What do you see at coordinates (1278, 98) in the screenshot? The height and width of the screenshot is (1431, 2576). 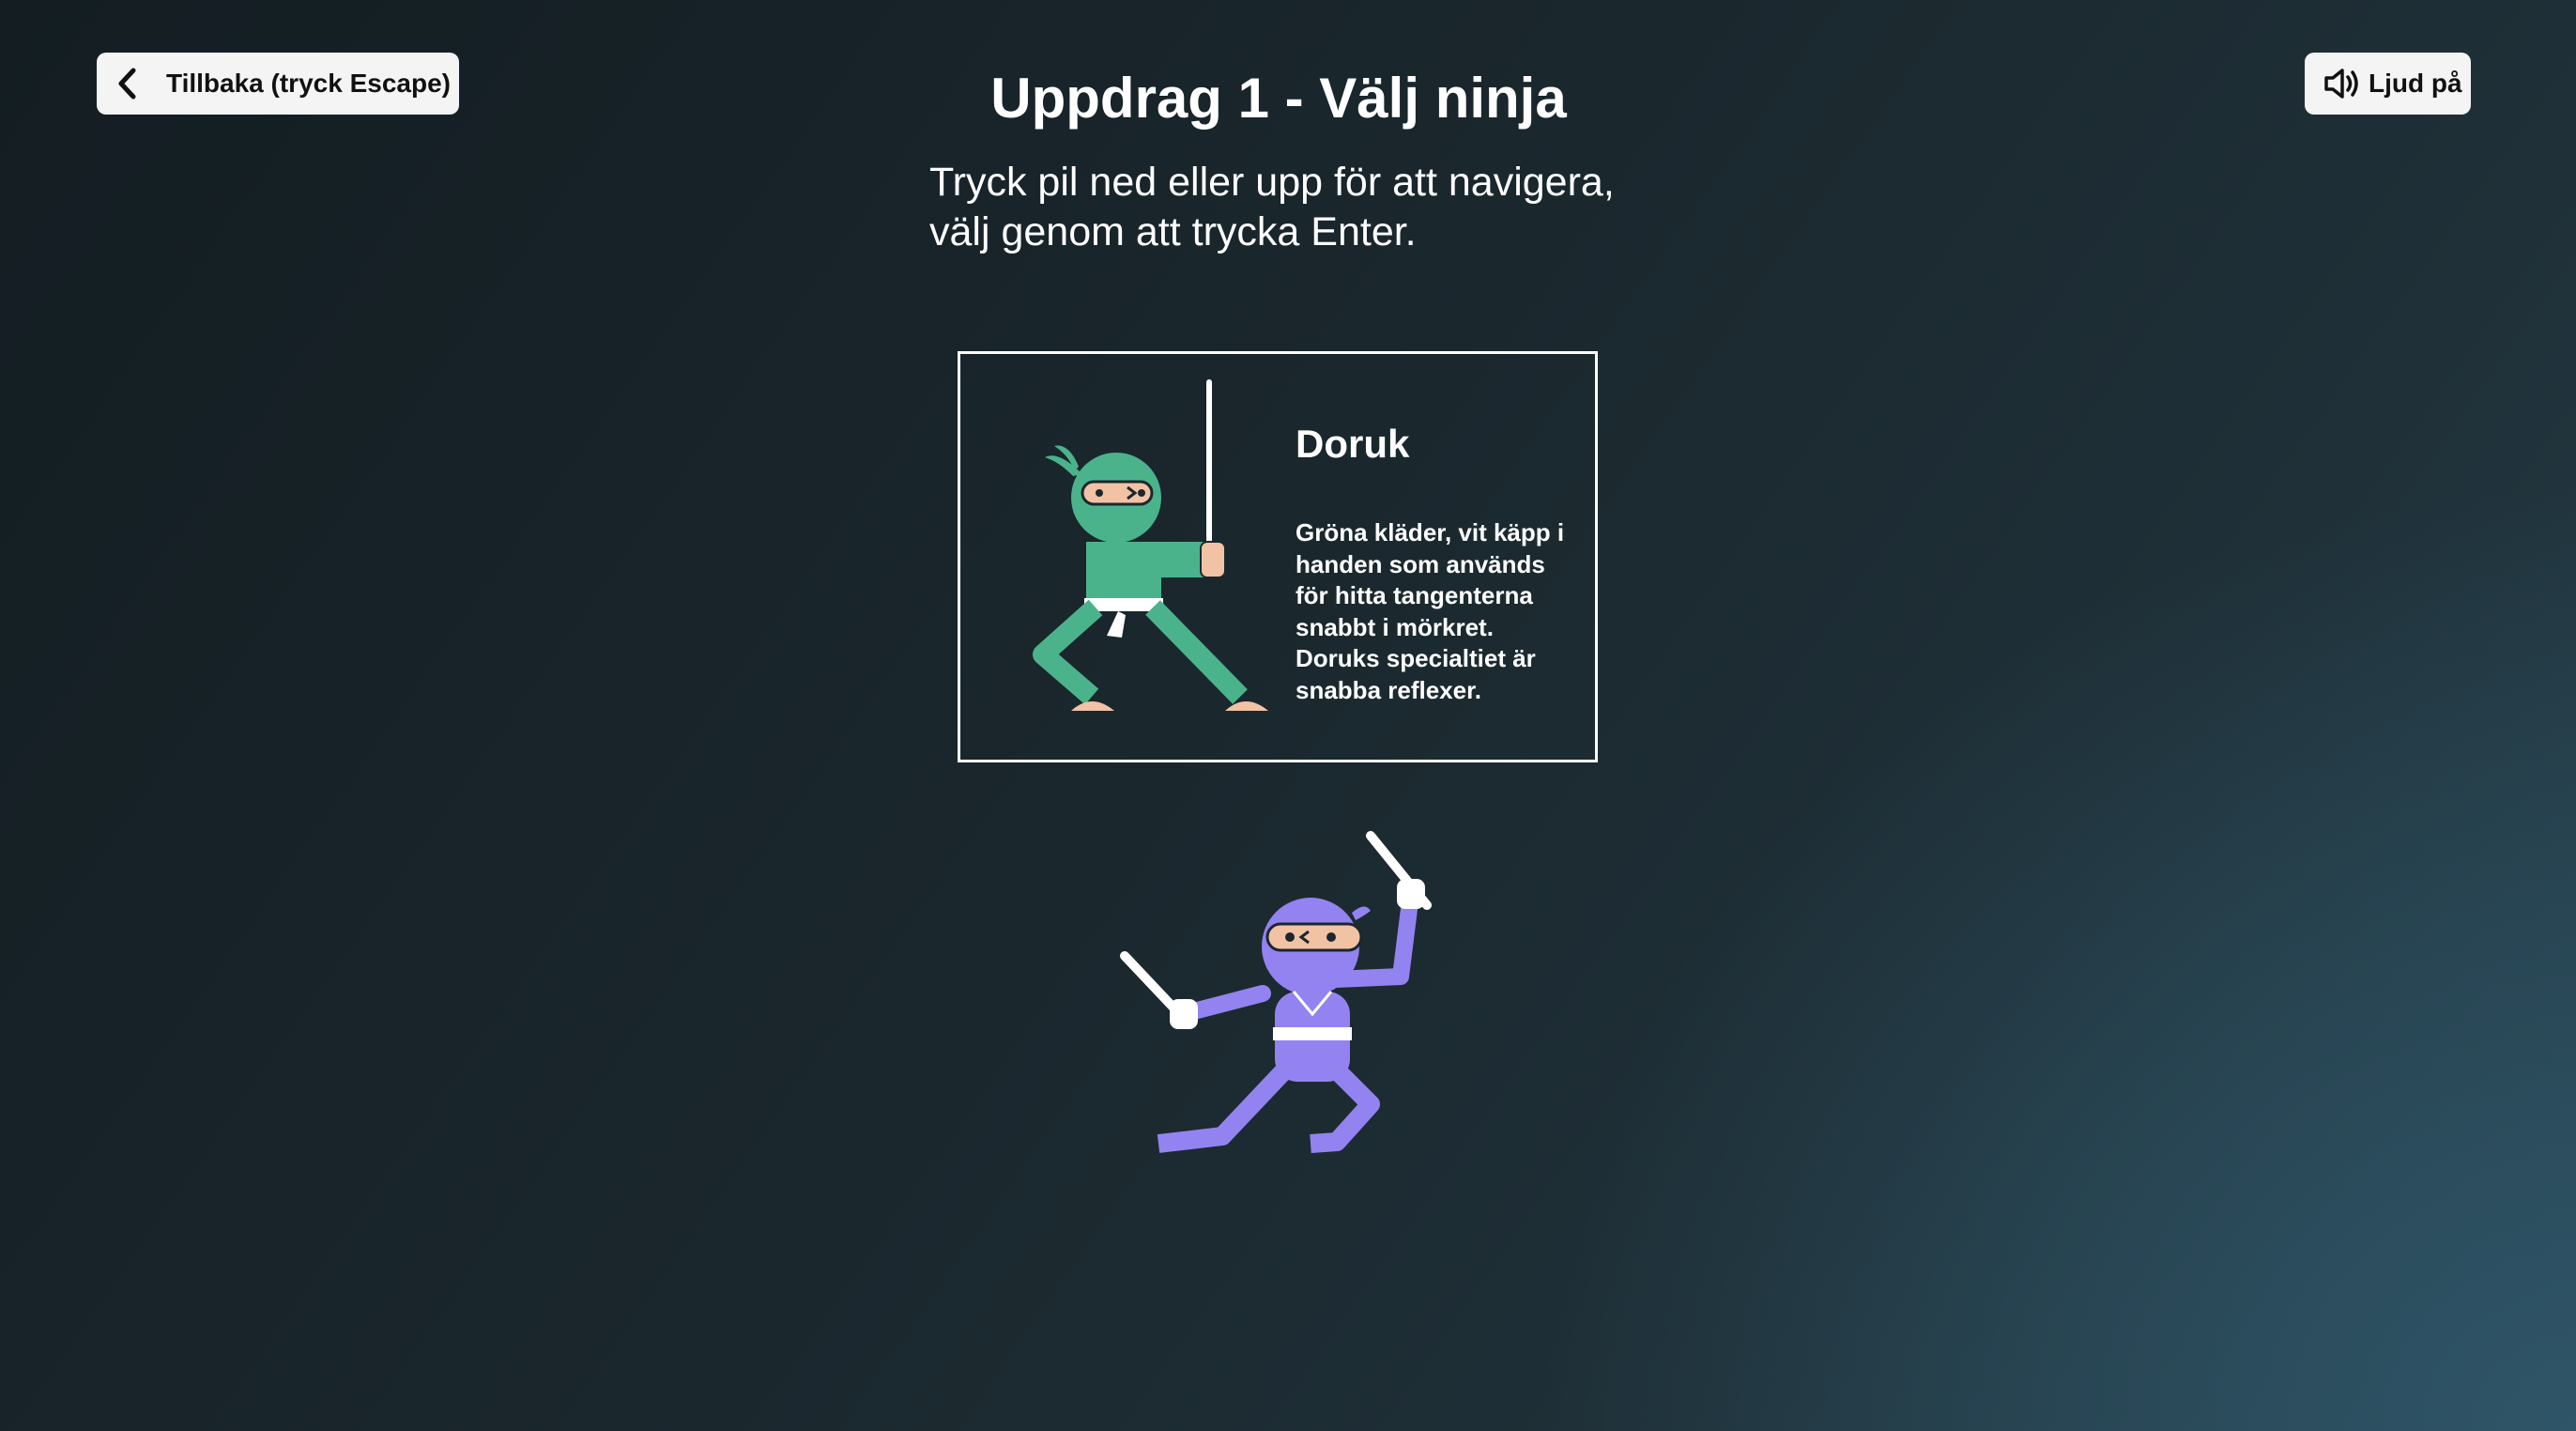 I see `page-title: Uppdrag 1 - Välj ninja` at bounding box center [1278, 98].